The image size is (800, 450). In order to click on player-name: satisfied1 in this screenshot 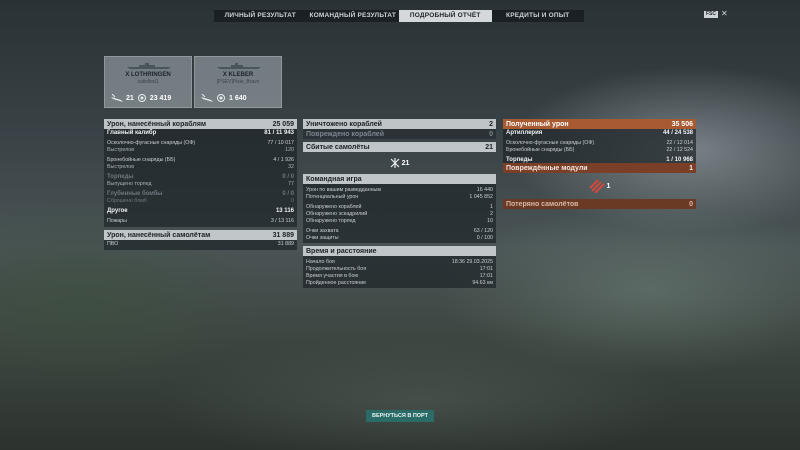, I will do `click(148, 82)`.